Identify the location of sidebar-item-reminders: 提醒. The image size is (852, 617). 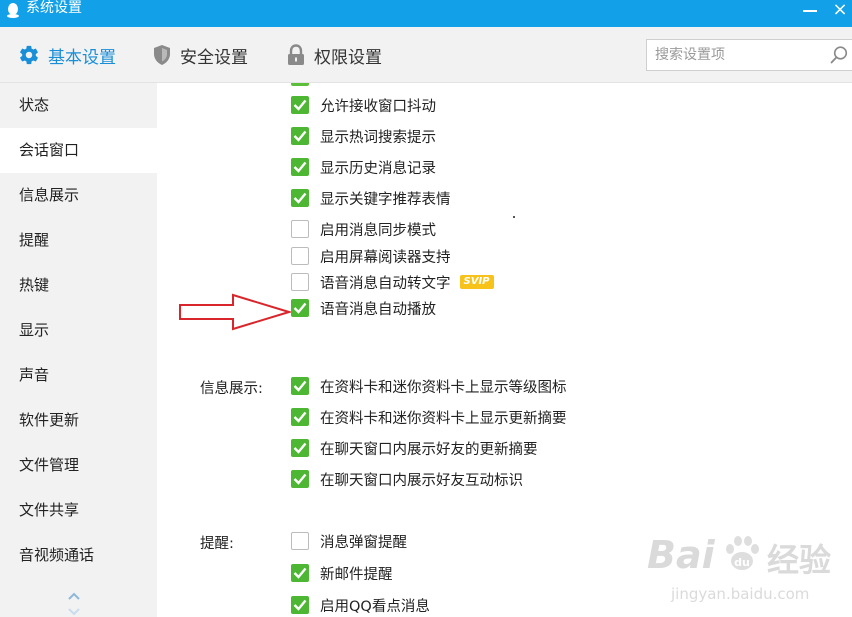
(78, 240).